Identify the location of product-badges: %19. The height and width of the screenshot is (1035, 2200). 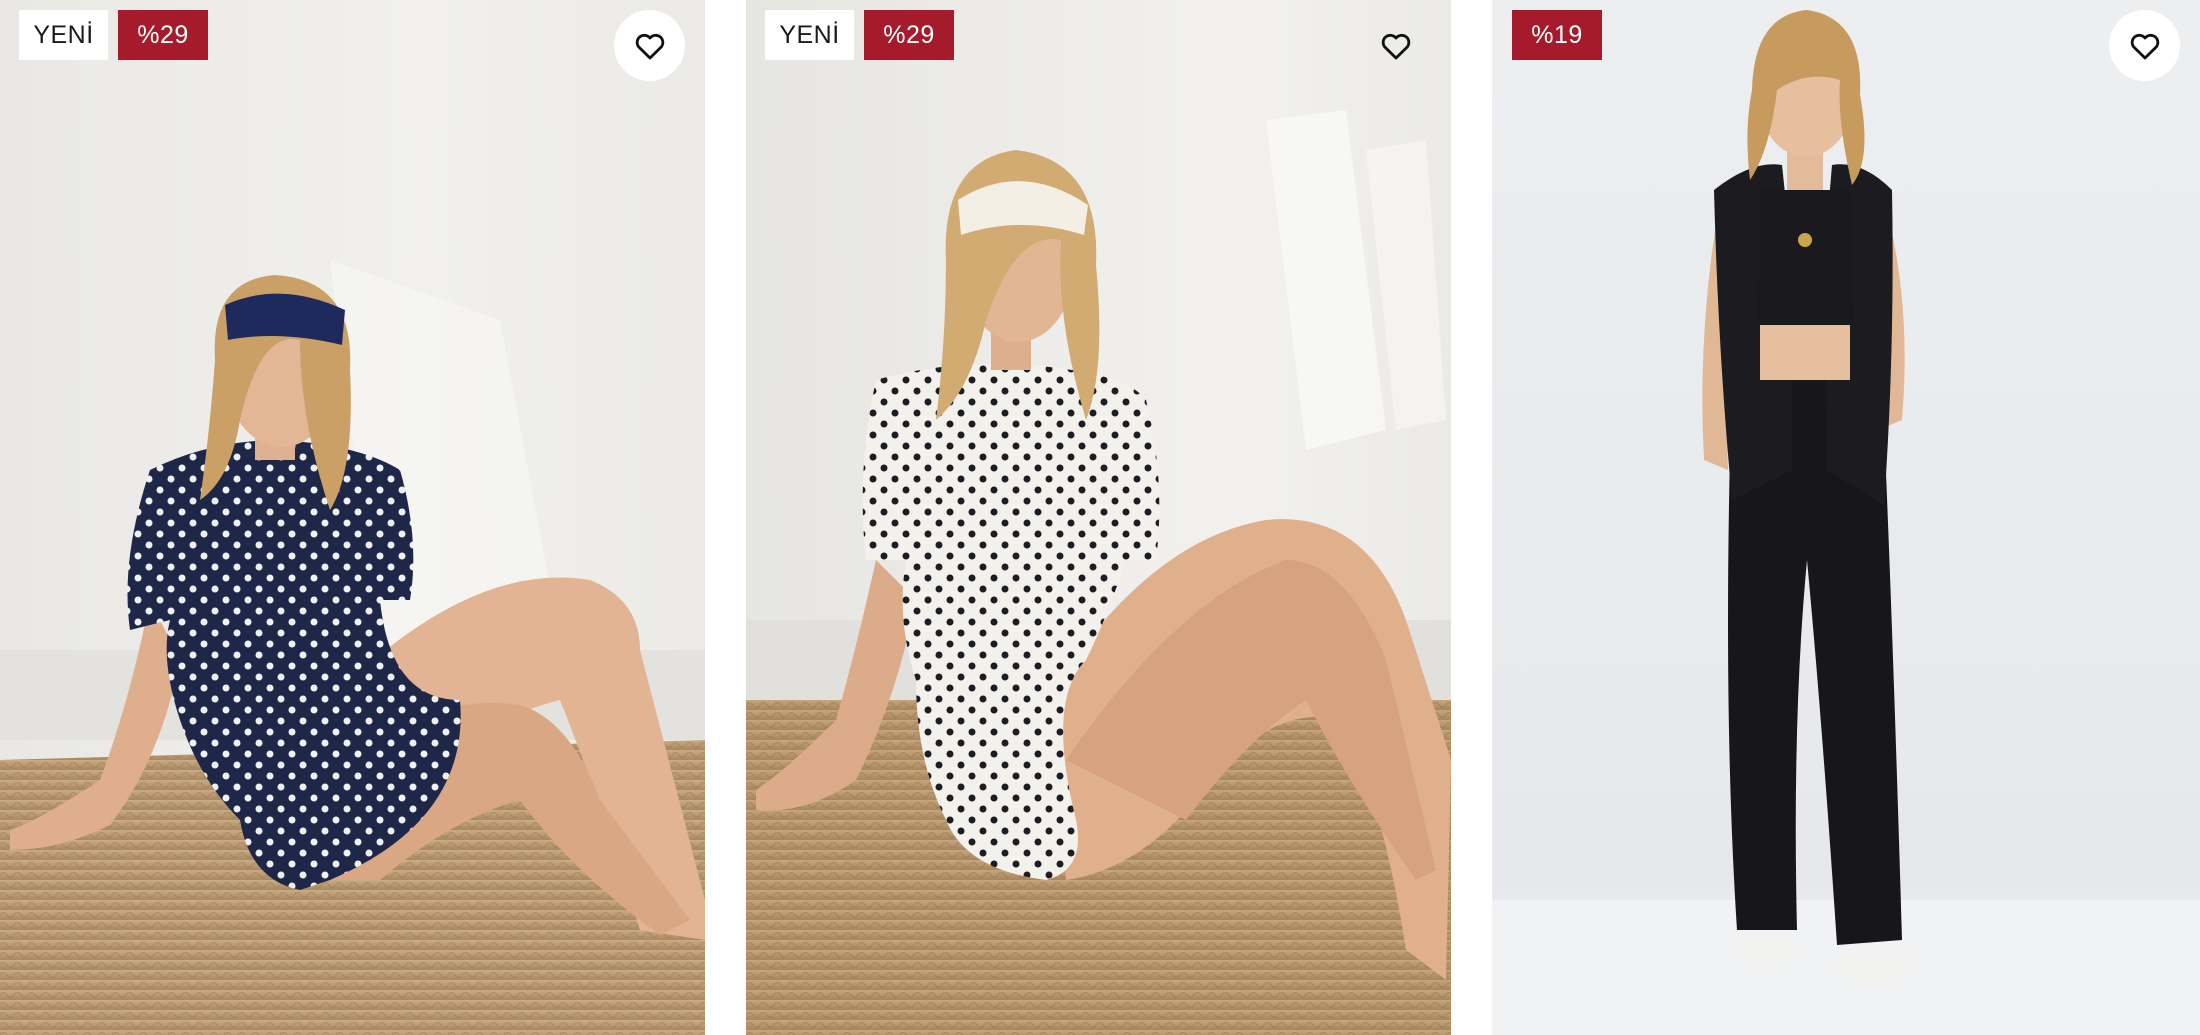
(1557, 35).